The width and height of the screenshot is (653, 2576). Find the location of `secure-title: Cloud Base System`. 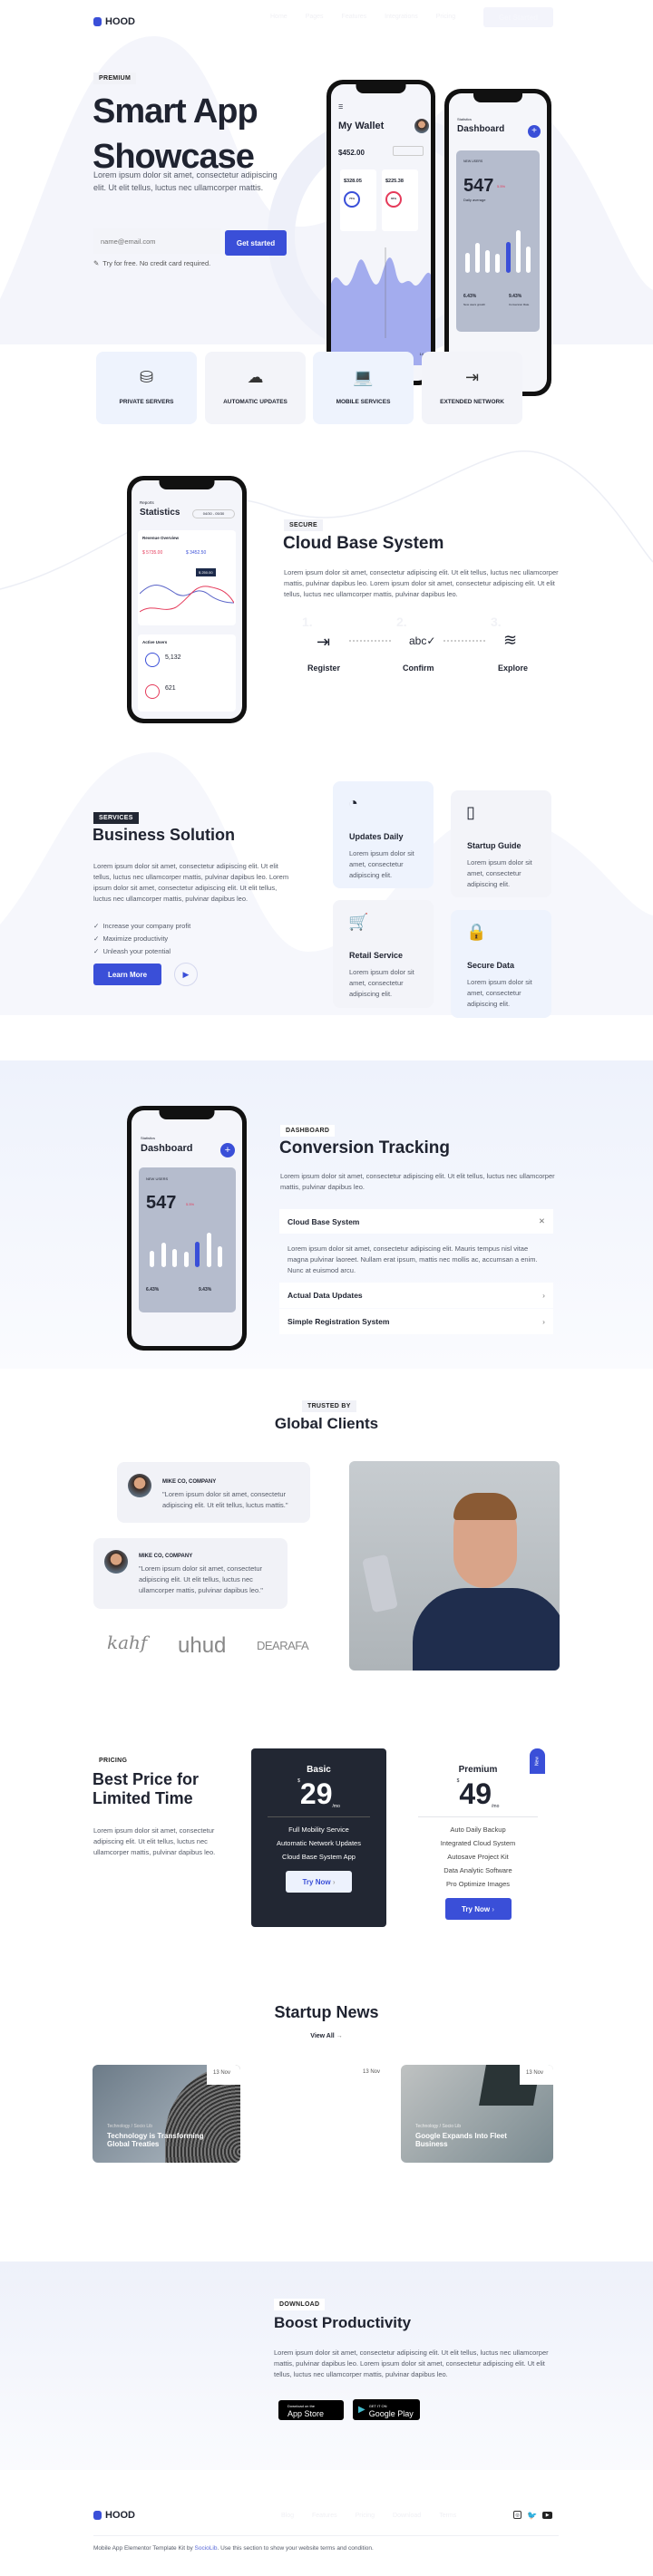

secure-title: Cloud Base System is located at coordinates (363, 543).